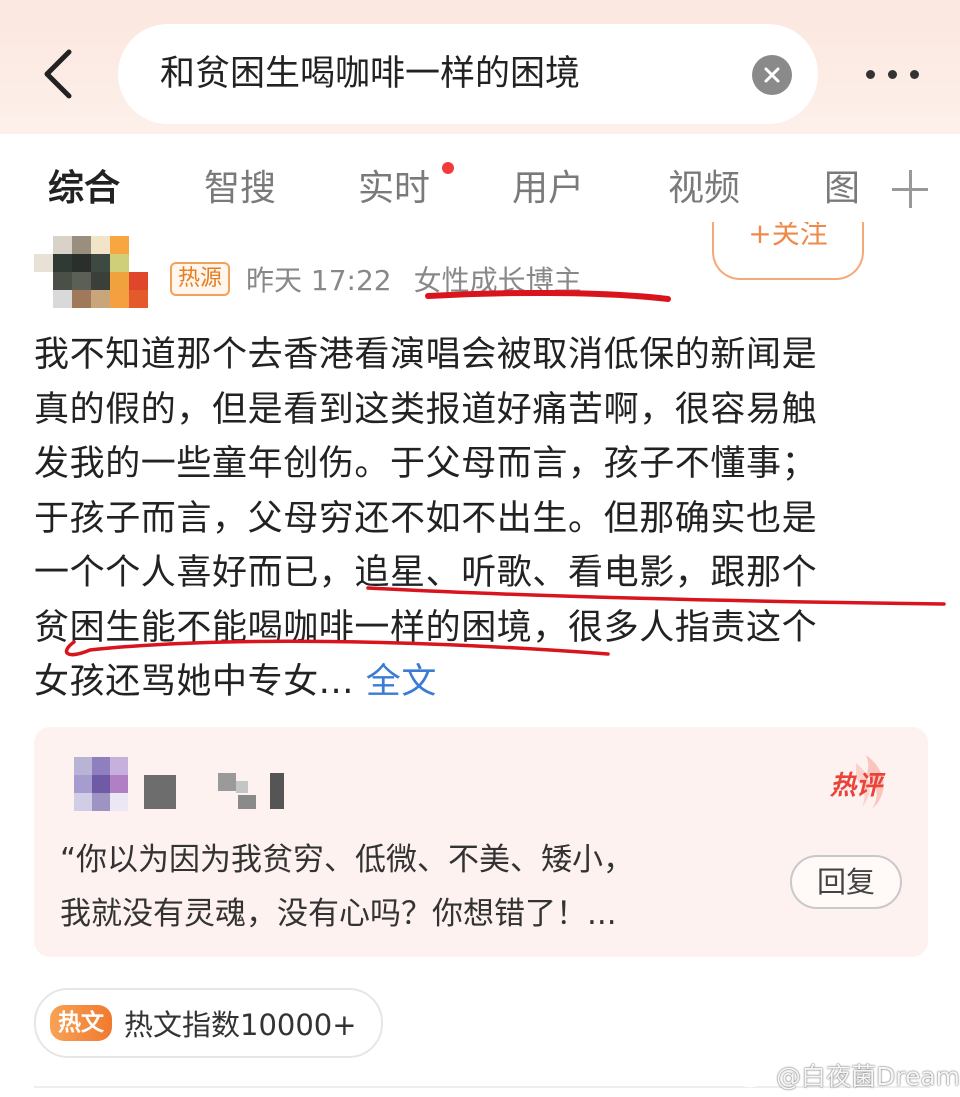 This screenshot has width=960, height=1097. Describe the element at coordinates (548, 189) in the screenshot. I see `tab-users: 用户` at that location.